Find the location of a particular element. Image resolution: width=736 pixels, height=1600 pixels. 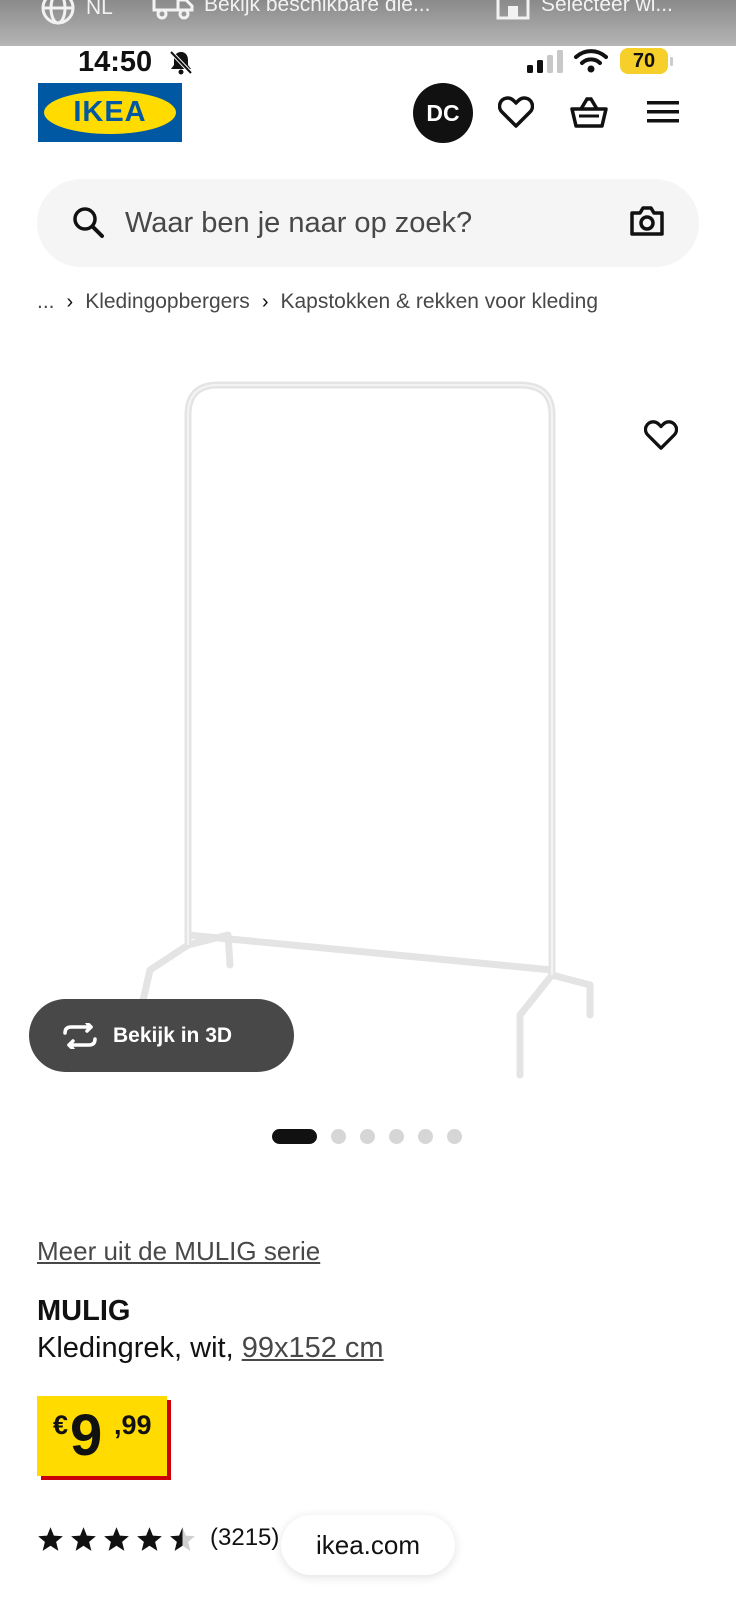

status-time: 14:50 is located at coordinates (115, 62).